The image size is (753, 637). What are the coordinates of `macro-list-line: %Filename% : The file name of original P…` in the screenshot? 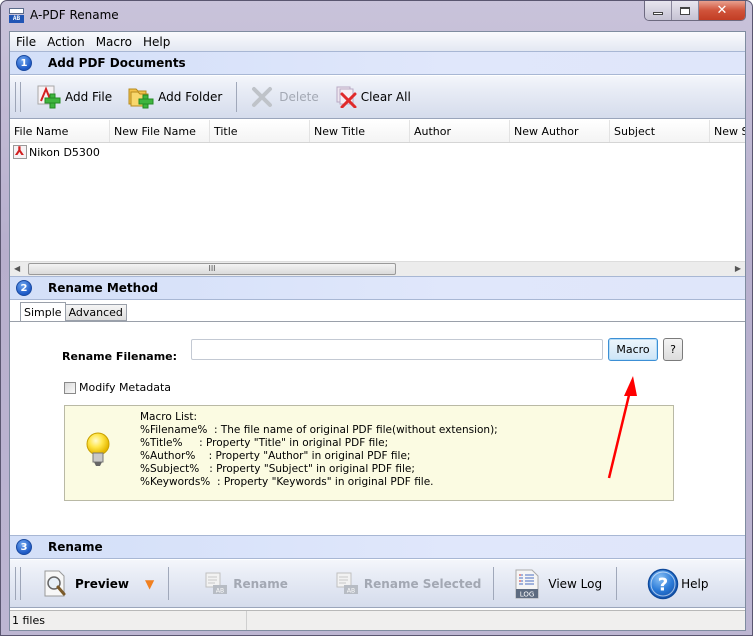 It's located at (319, 430).